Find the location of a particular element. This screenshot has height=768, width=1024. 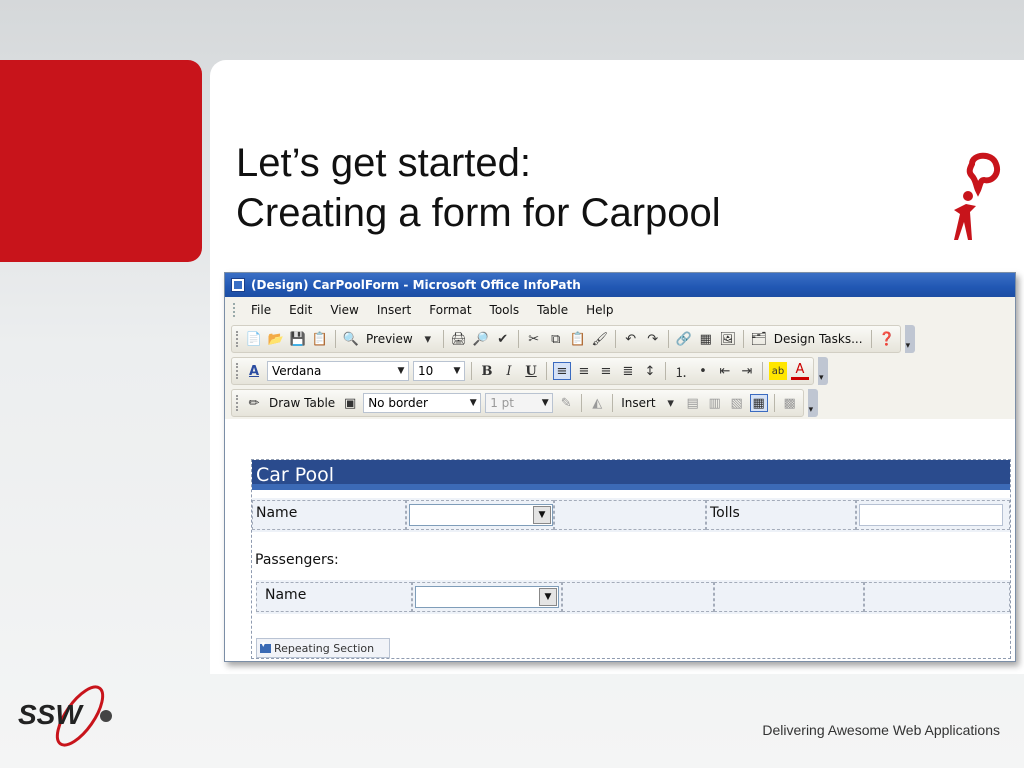

highlight-icon: ab is located at coordinates (778, 371).